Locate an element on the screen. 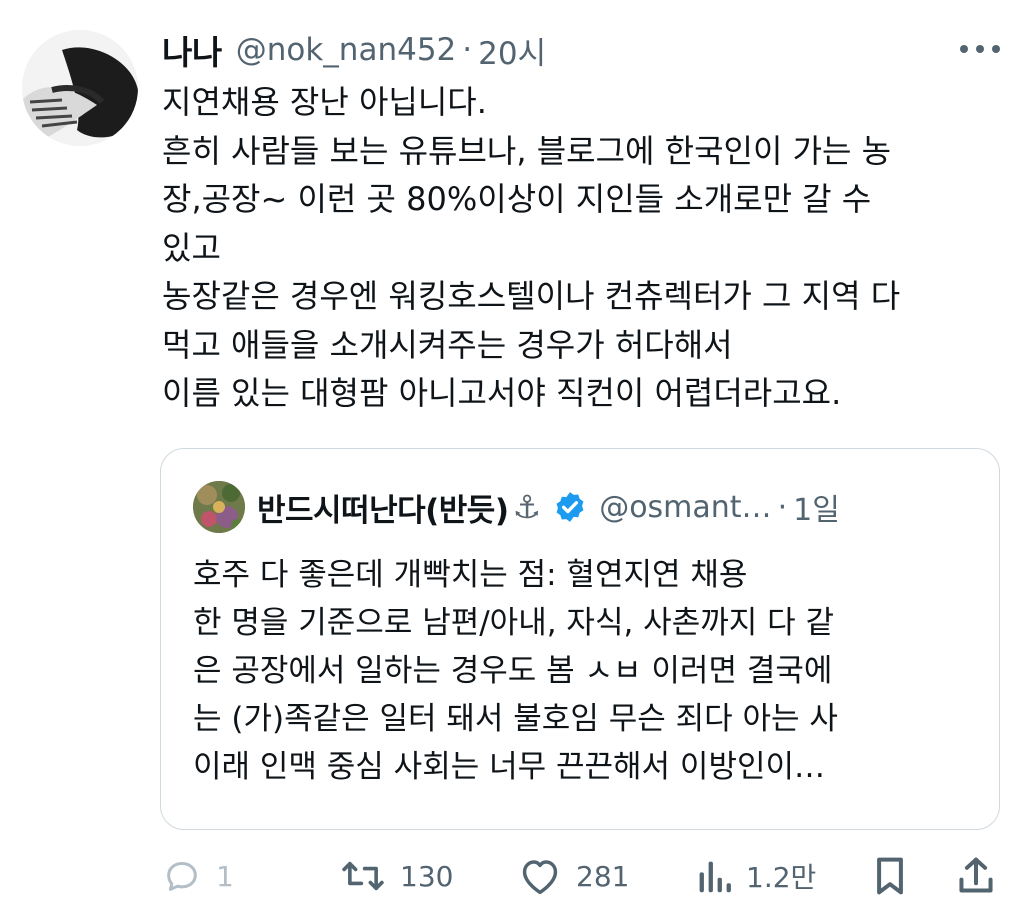 This screenshot has width=1024, height=910. like-button: 281 is located at coordinates (573, 876).